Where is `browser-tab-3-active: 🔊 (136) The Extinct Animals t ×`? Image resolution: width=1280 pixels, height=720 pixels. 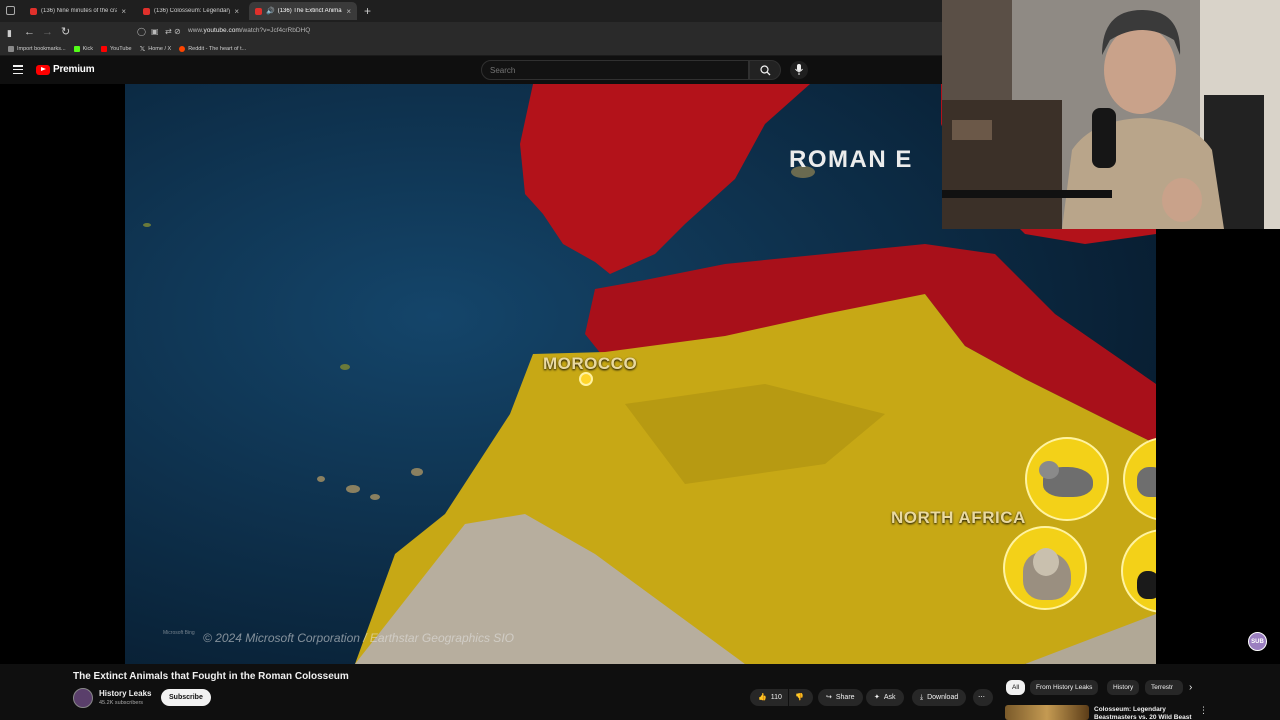 browser-tab-3-active: 🔊 (136) The Extinct Animals t × is located at coordinates (303, 11).